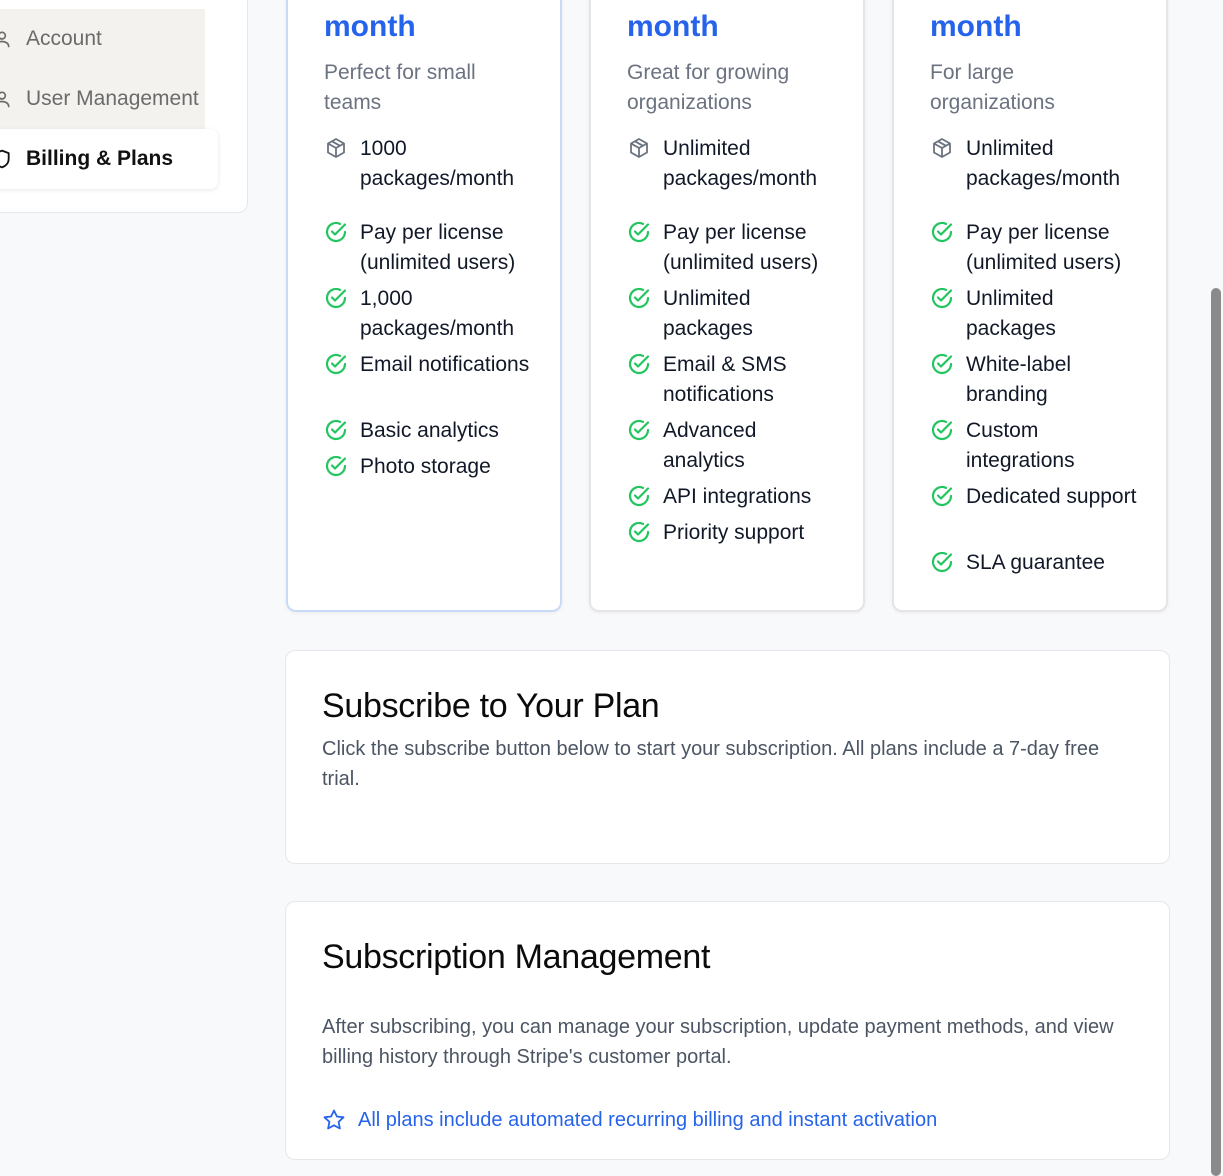 The width and height of the screenshot is (1223, 1176). I want to click on sidebar-item-label: User Management, so click(112, 98).